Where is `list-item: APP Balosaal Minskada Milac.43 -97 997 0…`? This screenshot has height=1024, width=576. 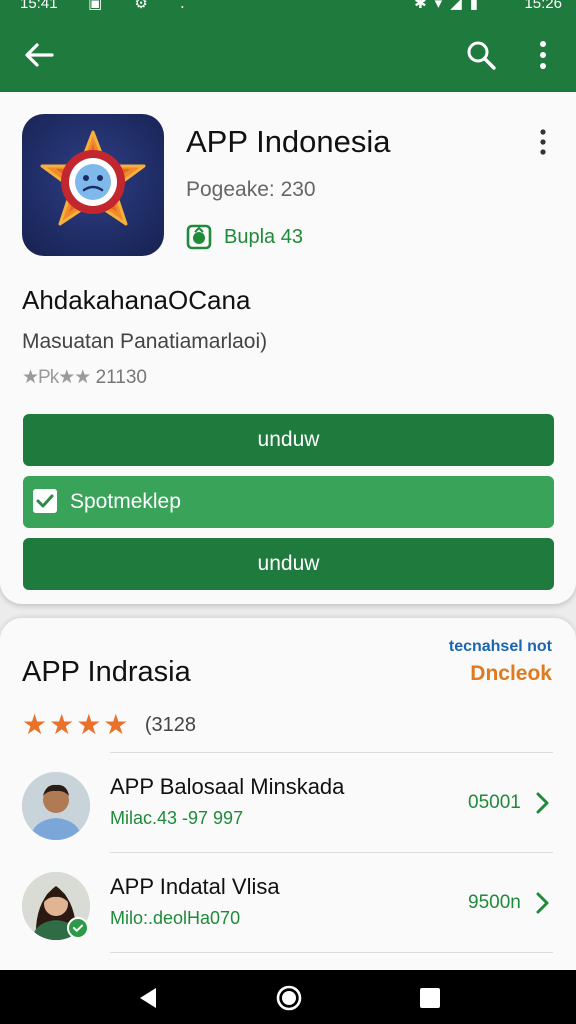
list-item: APP Balosaal Minskada Milac.43 -97 997 0… is located at coordinates (288, 810).